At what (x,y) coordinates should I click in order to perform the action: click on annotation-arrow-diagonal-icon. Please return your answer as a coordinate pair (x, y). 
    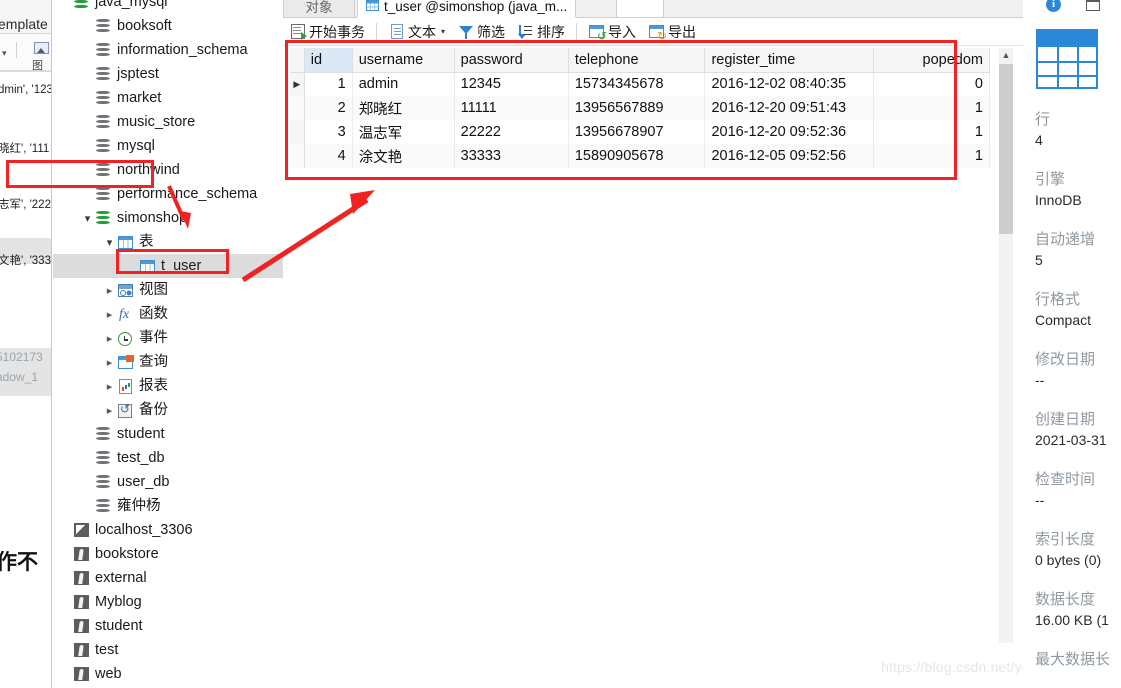
    Looking at the image, I should click on (308, 236).